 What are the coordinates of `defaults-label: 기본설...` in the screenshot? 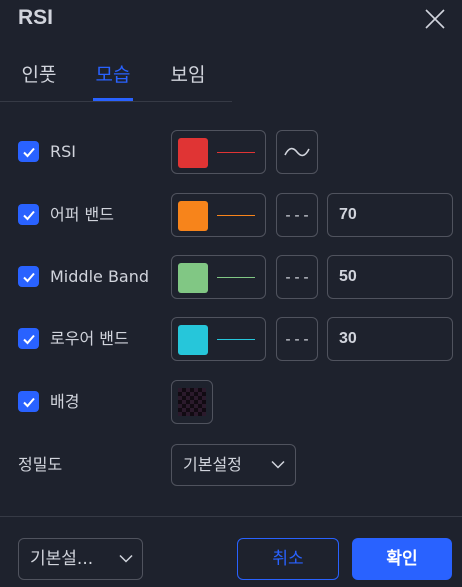 It's located at (62, 559).